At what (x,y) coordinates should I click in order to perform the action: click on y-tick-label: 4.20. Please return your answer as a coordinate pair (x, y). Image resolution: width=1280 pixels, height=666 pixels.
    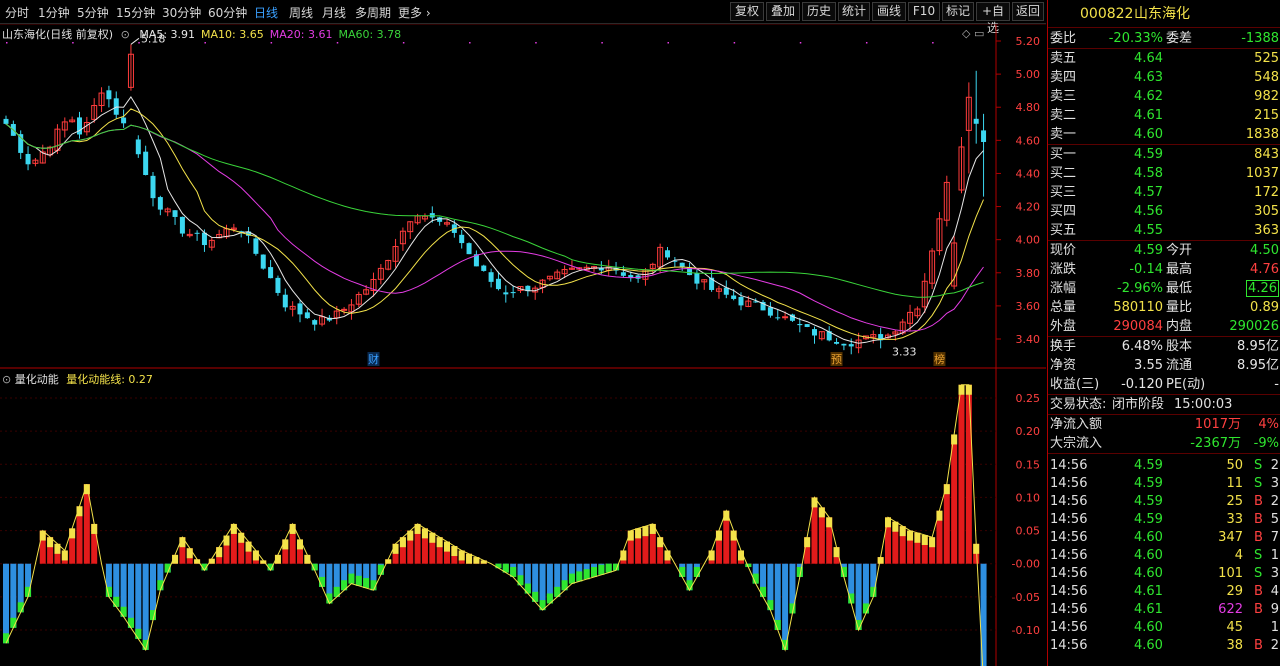
    Looking at the image, I should click on (1028, 207).